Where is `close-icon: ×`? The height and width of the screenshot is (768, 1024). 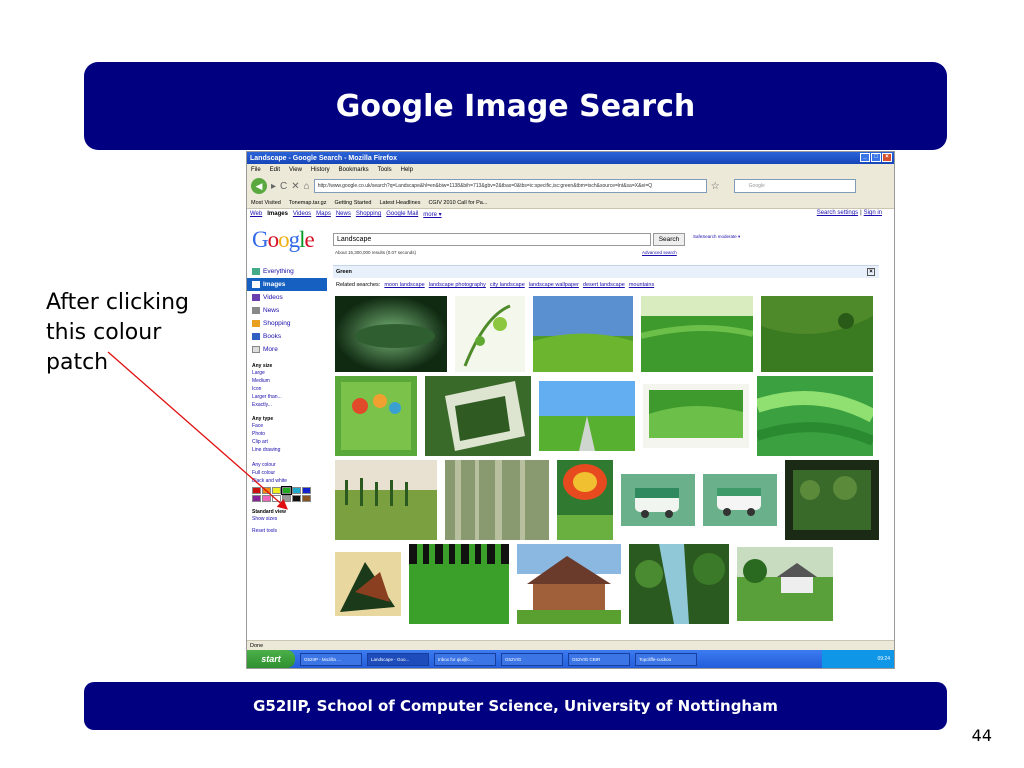
close-icon: × is located at coordinates (887, 157).